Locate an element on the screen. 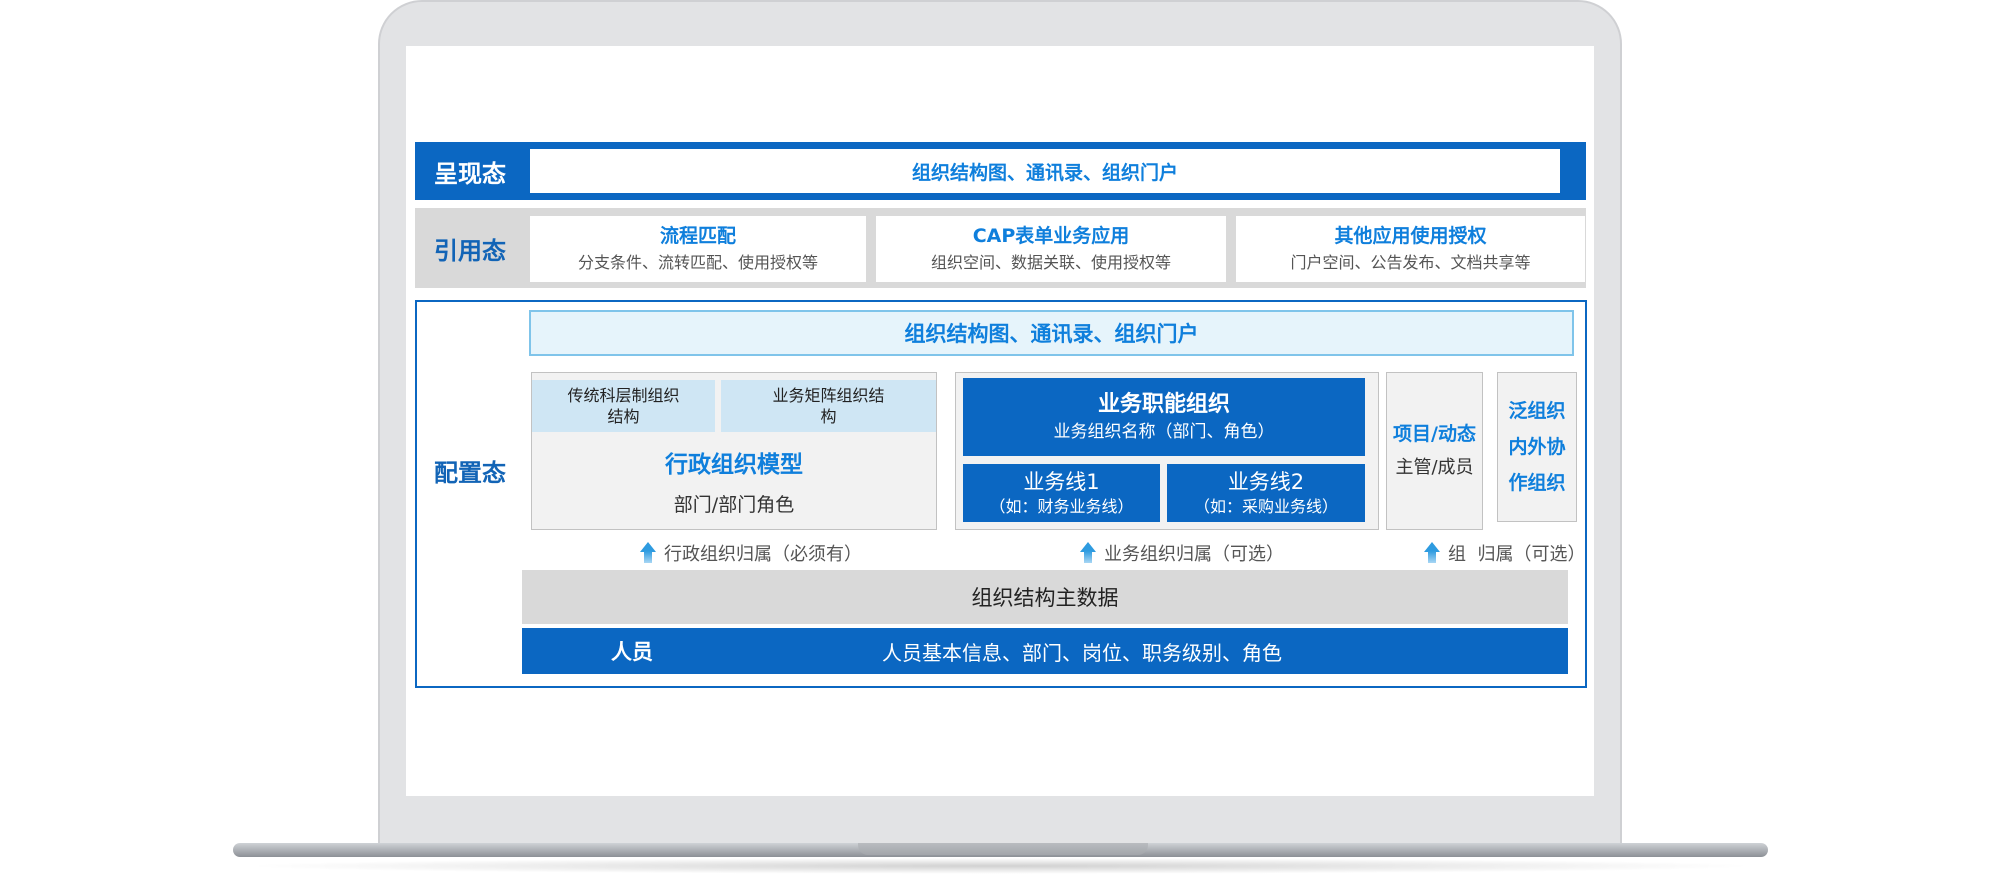 This screenshot has height=881, width=2000. arrow-label: 业务组织归属（可选） is located at coordinates (1194, 554).